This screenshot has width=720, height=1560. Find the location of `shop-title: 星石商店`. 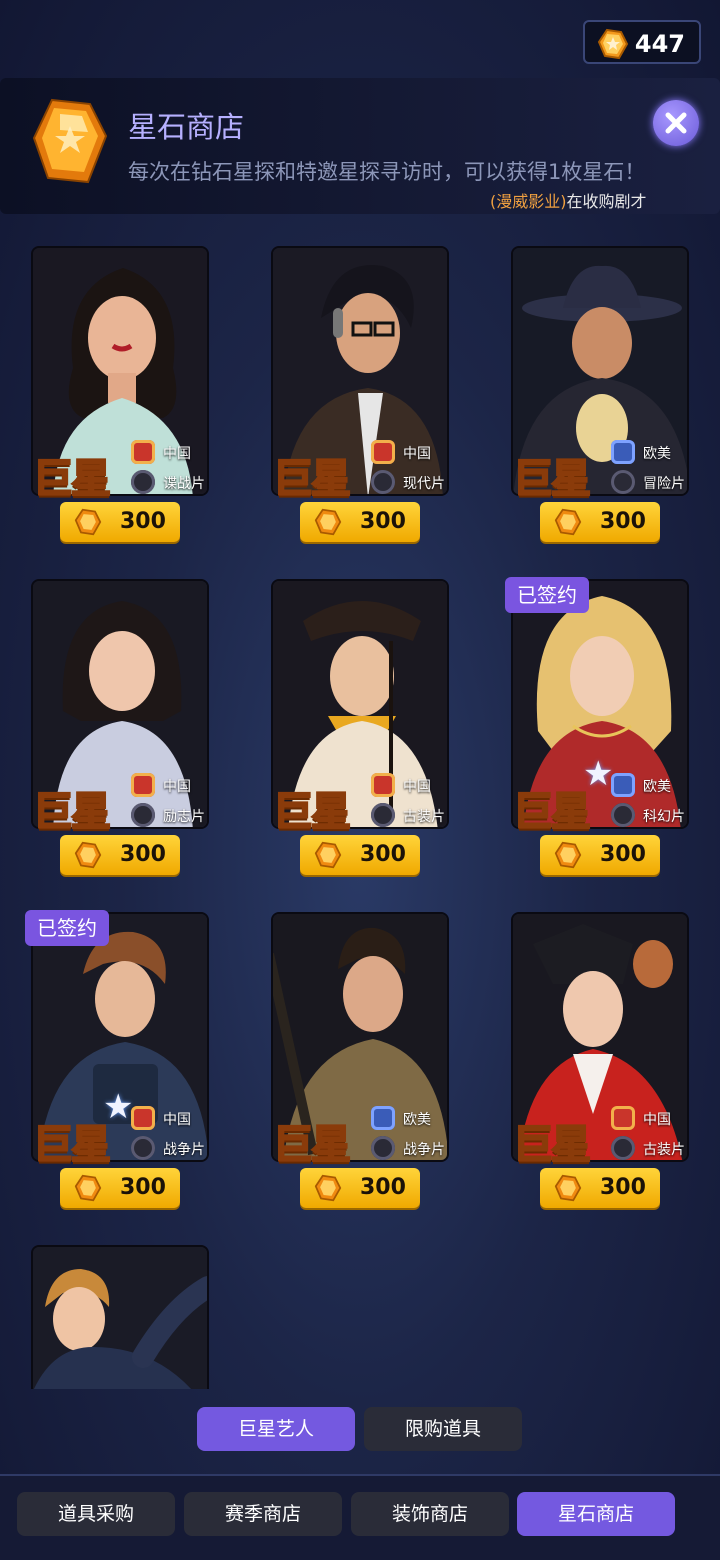

shop-title: 星石商店 is located at coordinates (186, 127).